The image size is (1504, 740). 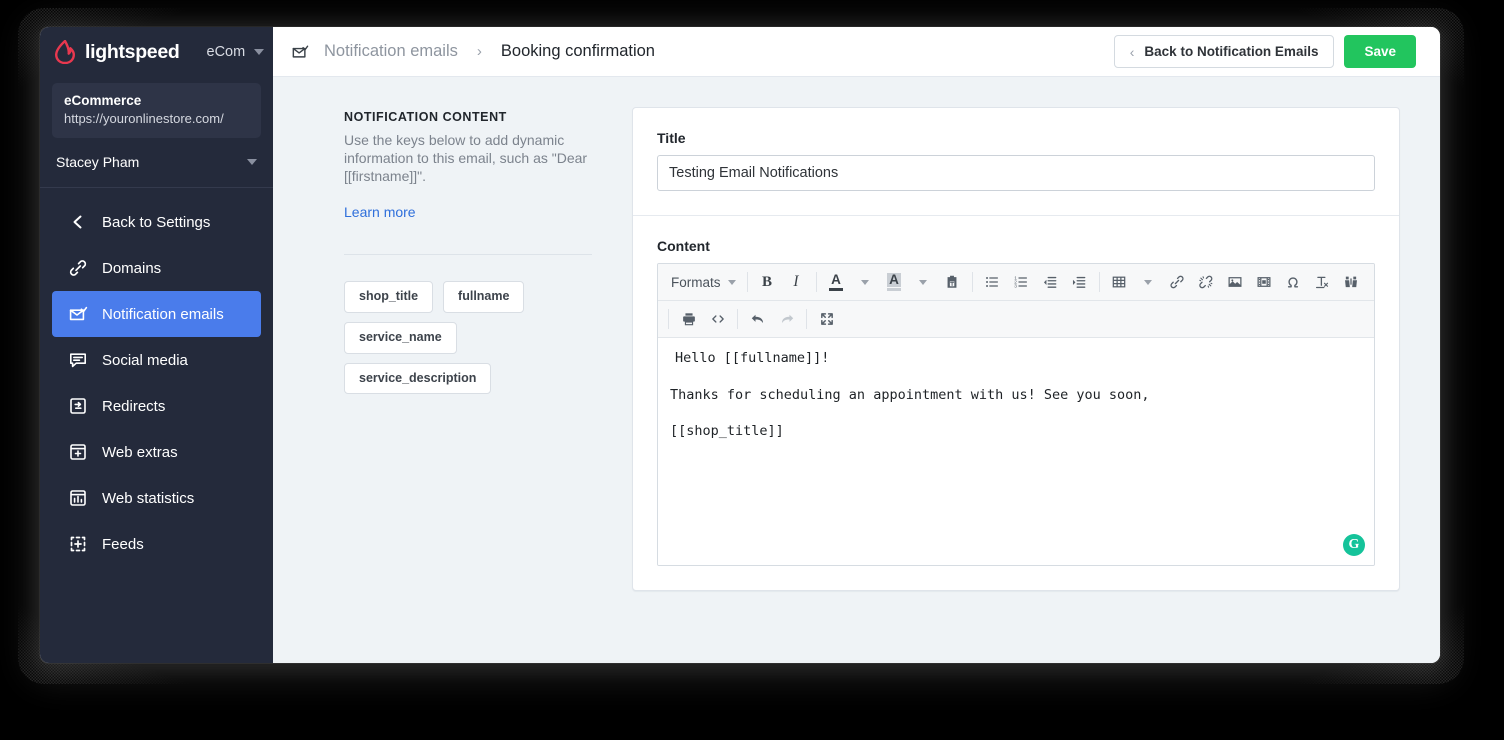 I want to click on bullet-list-button, so click(x=992, y=282).